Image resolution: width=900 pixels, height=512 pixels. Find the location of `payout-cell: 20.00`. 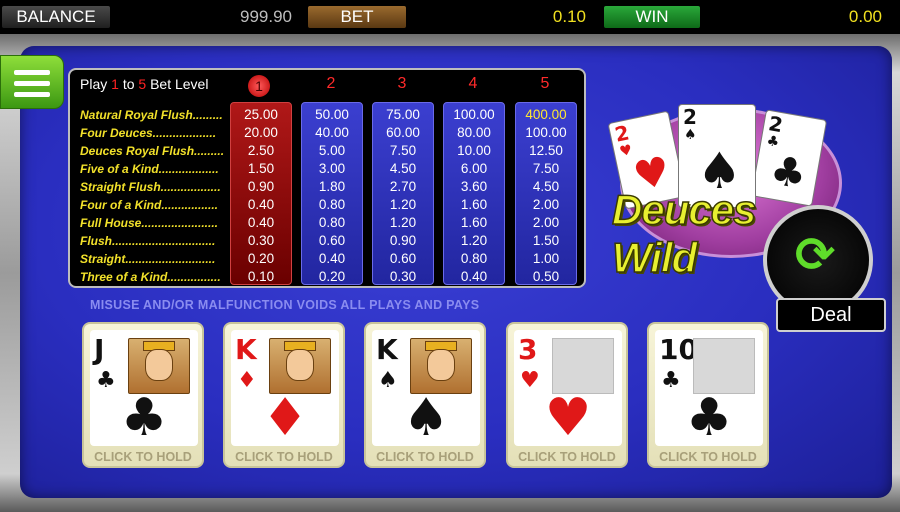

payout-cell: 20.00 is located at coordinates (261, 132).